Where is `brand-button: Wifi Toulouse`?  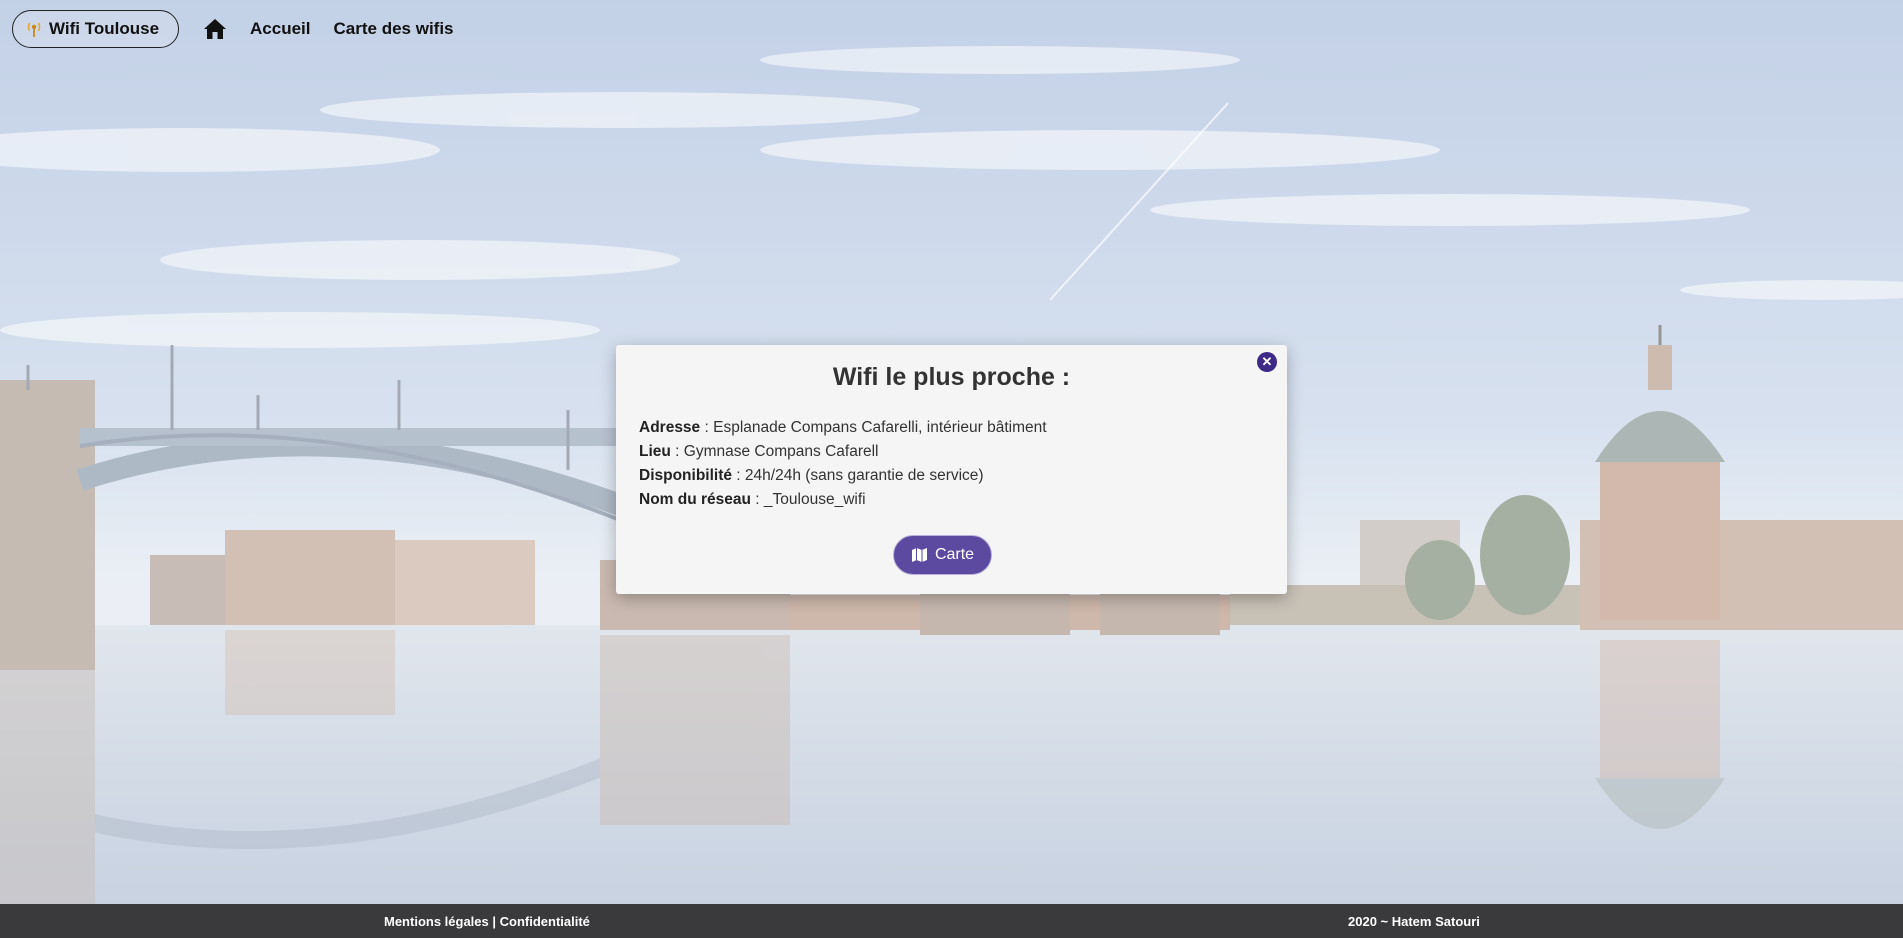 brand-button: Wifi Toulouse is located at coordinates (96, 29).